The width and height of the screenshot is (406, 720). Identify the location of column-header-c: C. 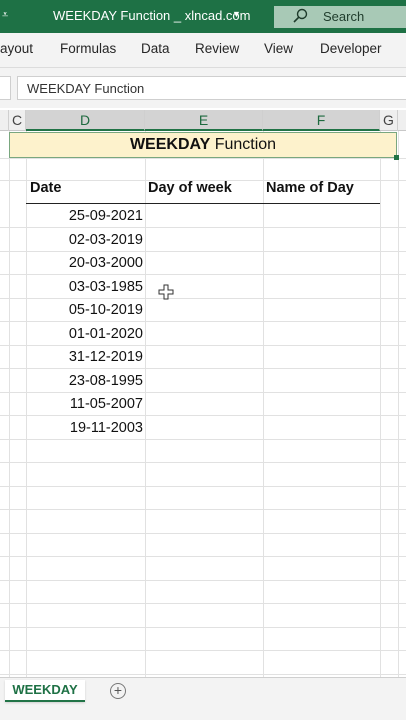
(17, 120).